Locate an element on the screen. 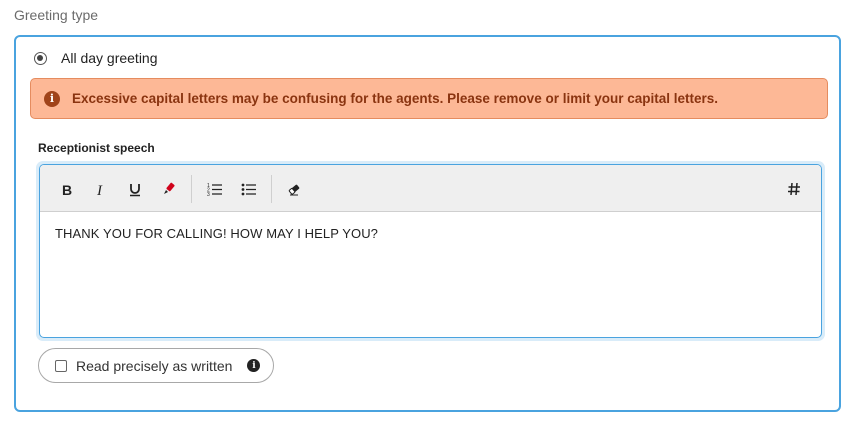 The image size is (853, 422). read-precisely-label: Read precisely as written is located at coordinates (154, 365).